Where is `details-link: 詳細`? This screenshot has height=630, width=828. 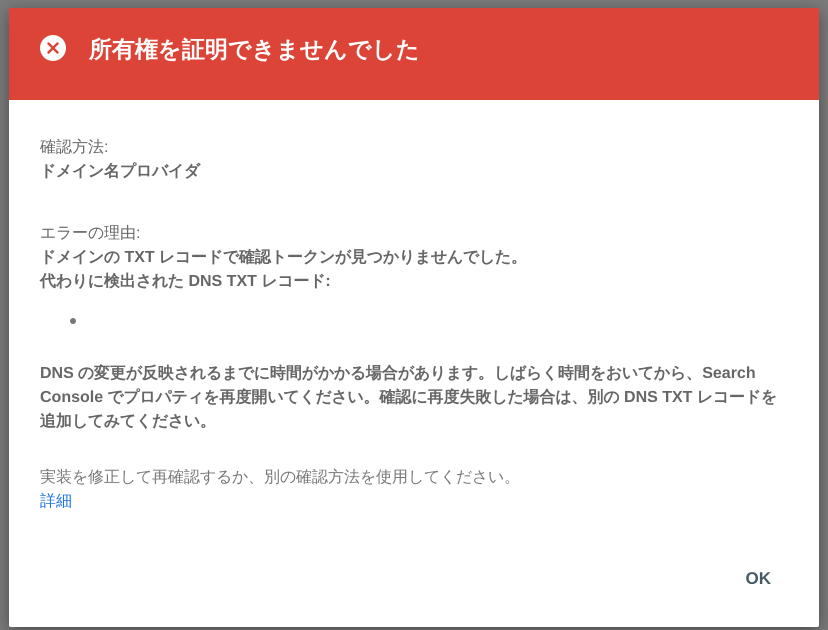 details-link: 詳細 is located at coordinates (56, 502).